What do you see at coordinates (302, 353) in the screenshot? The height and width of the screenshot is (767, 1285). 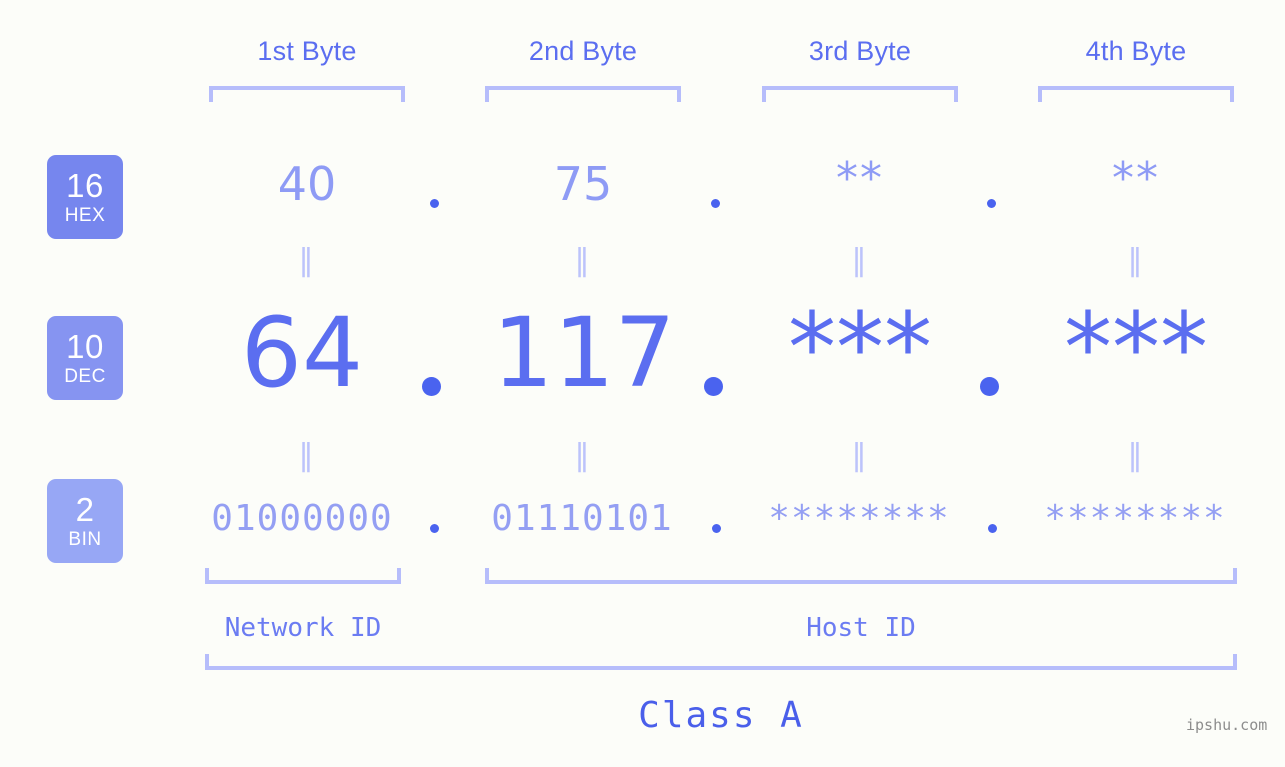 I see `dec-byte-1: 64` at bounding box center [302, 353].